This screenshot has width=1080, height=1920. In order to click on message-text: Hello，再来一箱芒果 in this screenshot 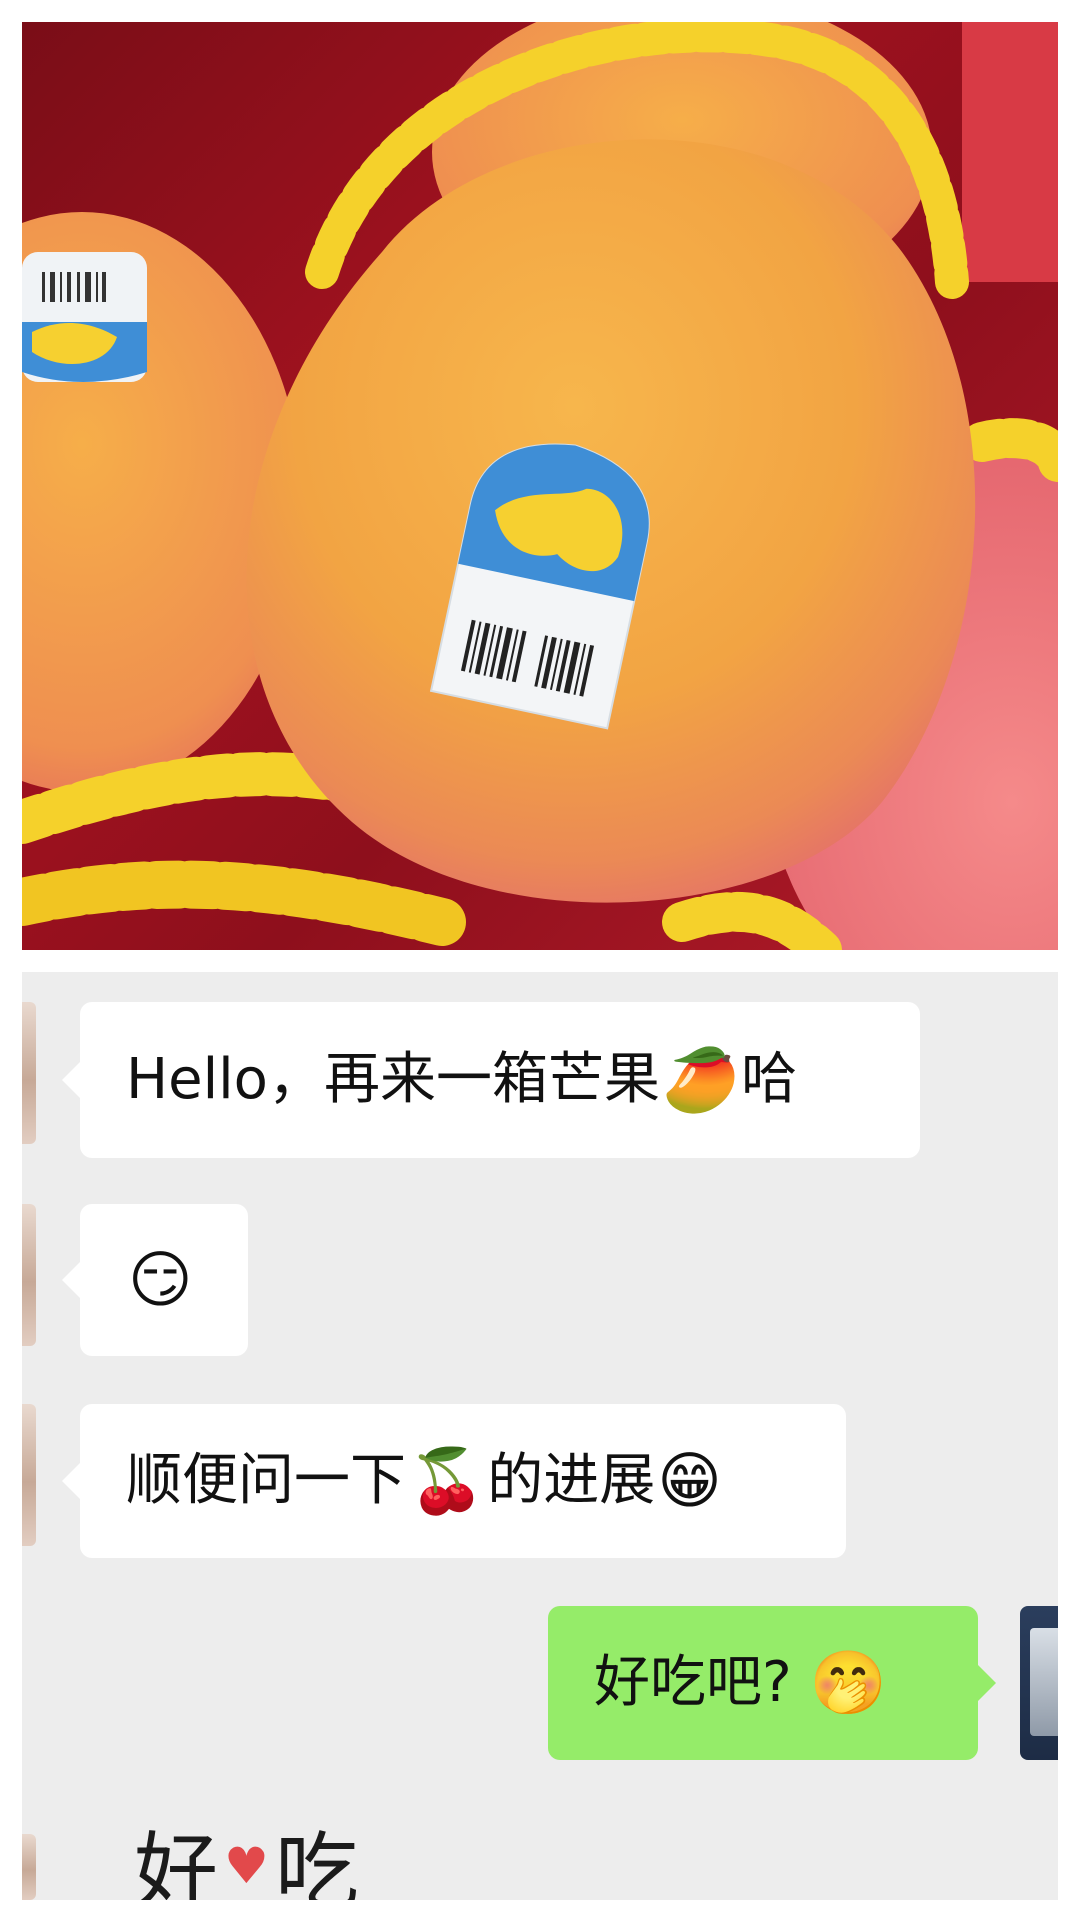, I will do `click(393, 1079)`.